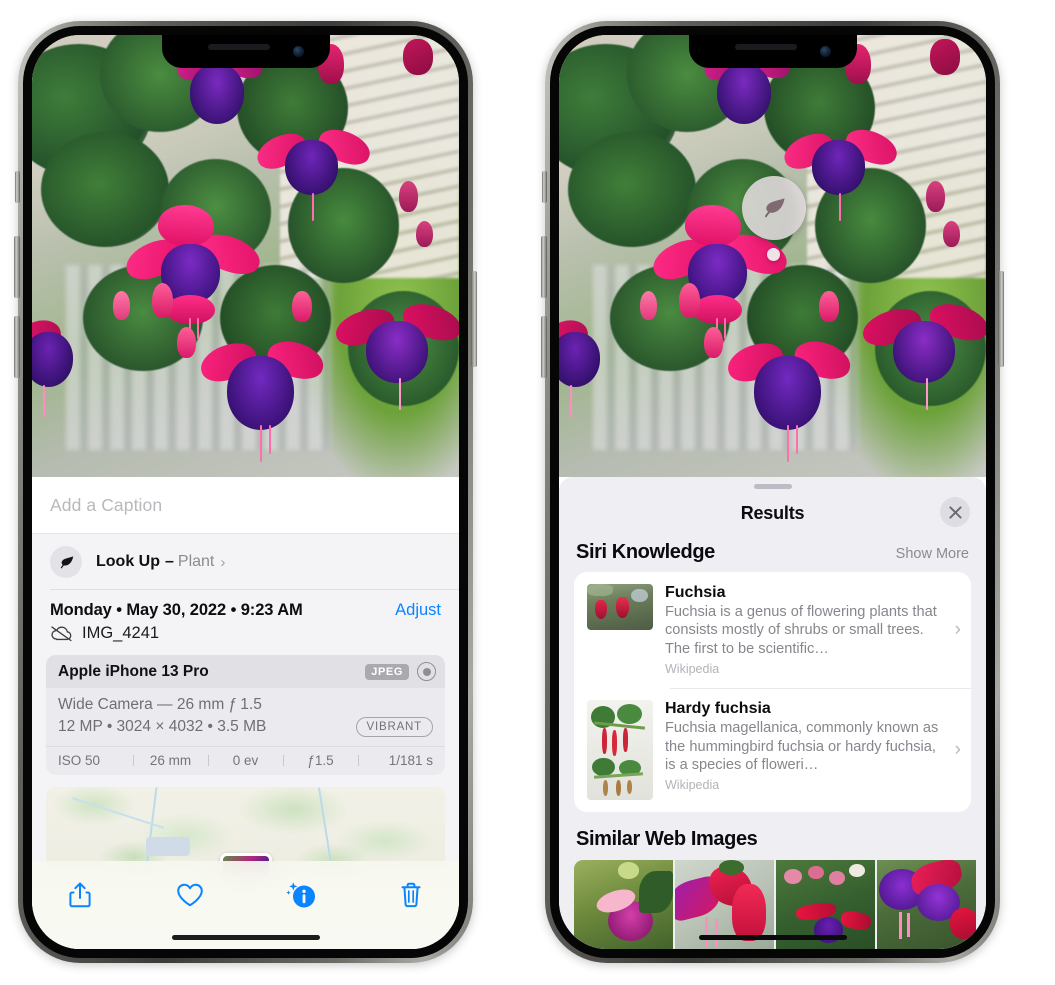  What do you see at coordinates (394, 727) in the screenshot?
I see `style-badge: VIBRANT` at bounding box center [394, 727].